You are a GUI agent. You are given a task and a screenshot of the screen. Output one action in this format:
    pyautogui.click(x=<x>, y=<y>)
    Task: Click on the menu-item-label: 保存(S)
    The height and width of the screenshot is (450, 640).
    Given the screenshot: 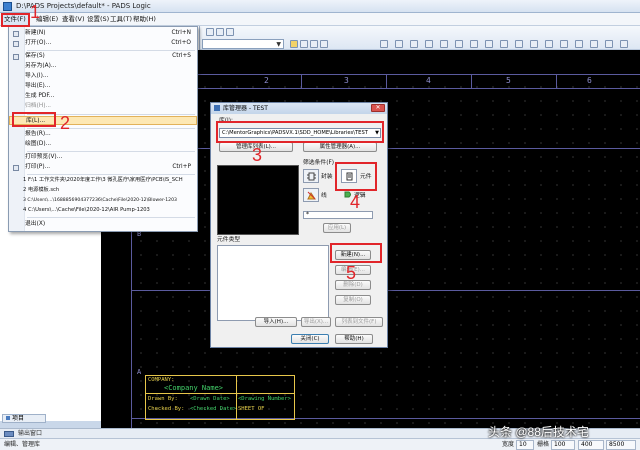 What is the action you would take?
    pyautogui.click(x=35, y=56)
    